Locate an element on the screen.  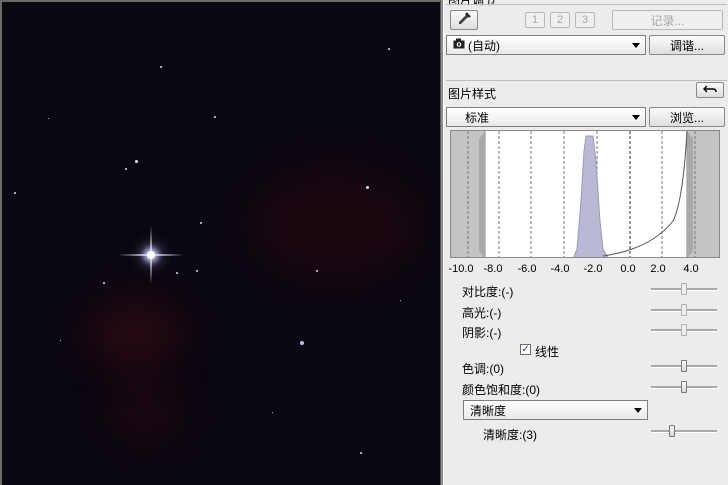
reset-button is located at coordinates (710, 90).